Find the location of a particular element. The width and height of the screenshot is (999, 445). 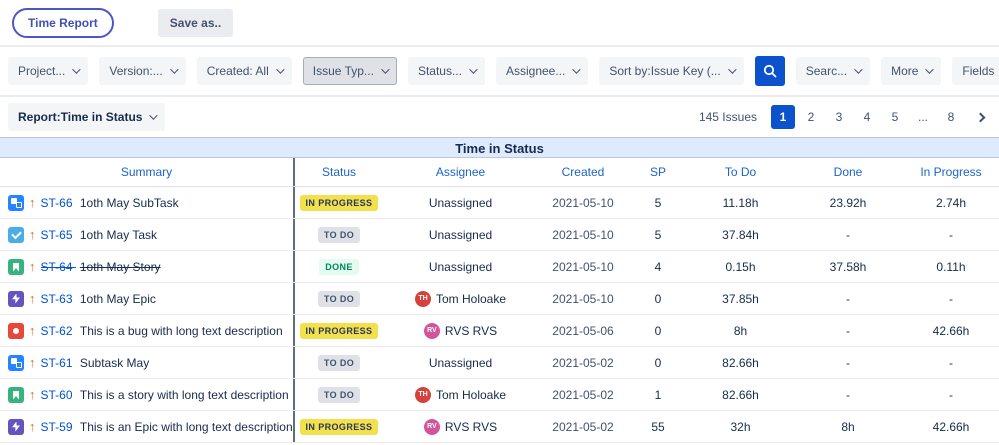

created-cell: 2021-05-02 is located at coordinates (583, 394).